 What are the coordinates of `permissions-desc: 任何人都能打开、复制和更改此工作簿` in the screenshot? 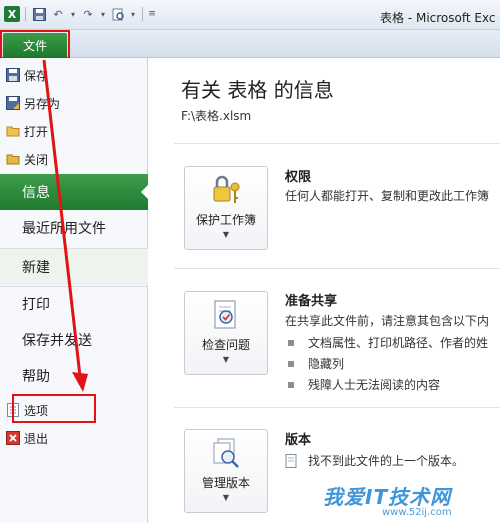 It's located at (387, 196).